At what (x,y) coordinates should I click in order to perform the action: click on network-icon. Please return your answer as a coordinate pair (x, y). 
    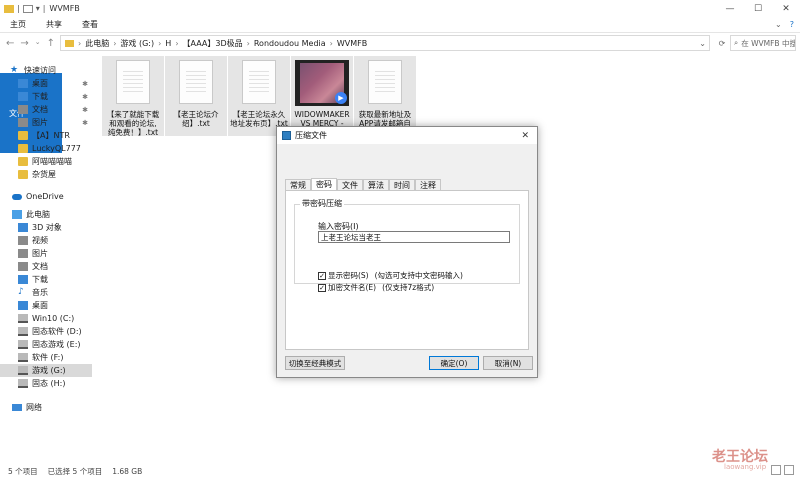
    Looking at the image, I should click on (17, 407).